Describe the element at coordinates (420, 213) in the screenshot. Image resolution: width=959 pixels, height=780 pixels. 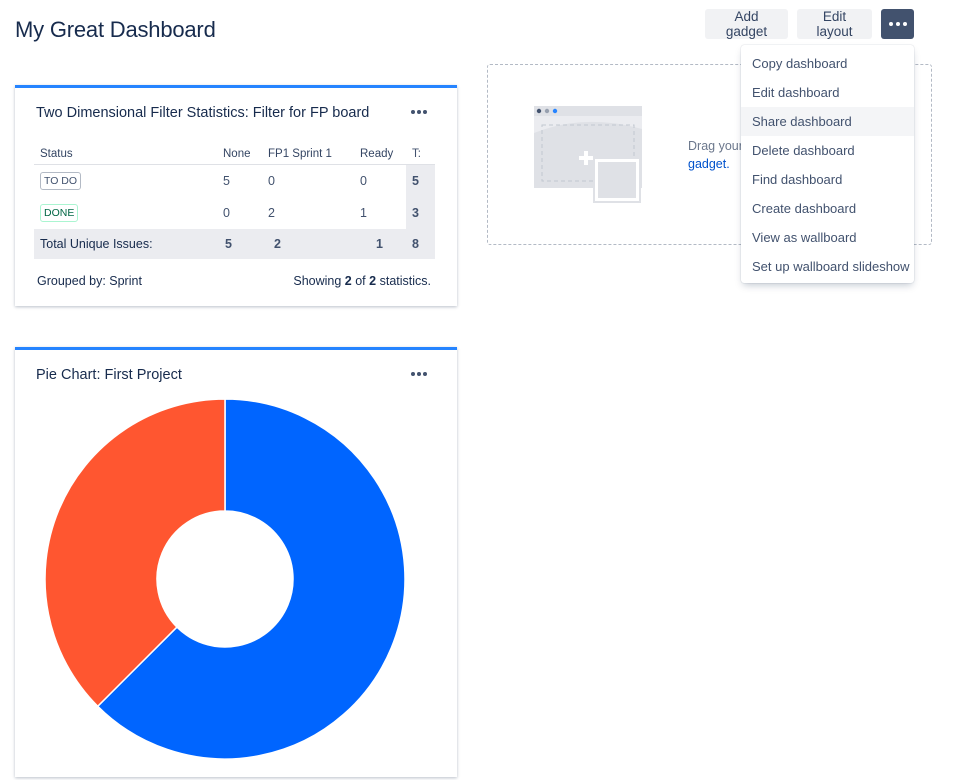
I see `table-cell-total: 3` at that location.